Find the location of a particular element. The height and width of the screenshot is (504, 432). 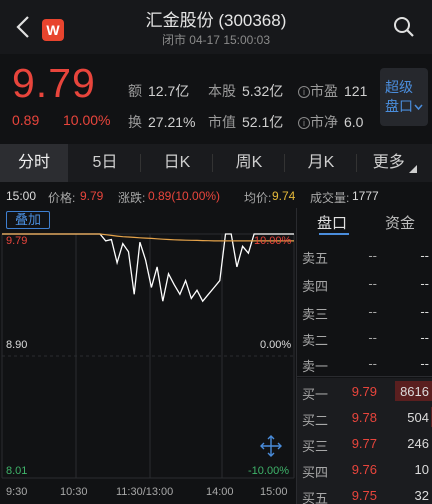

turnover-rate: 换 27.21% is located at coordinates (162, 122).